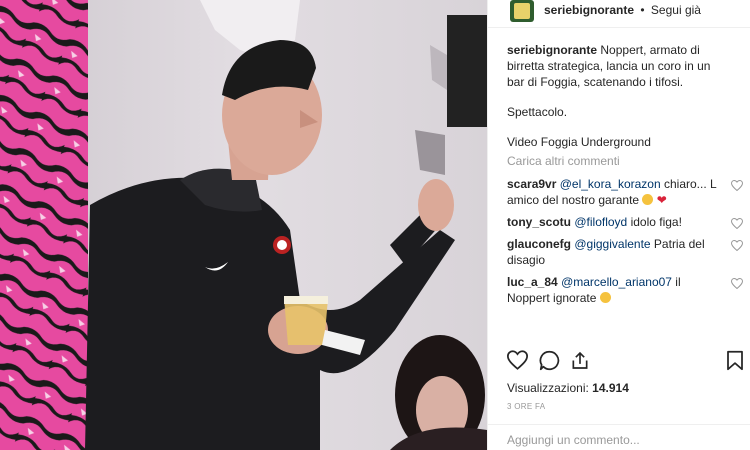 The width and height of the screenshot is (750, 450). What do you see at coordinates (548, 388) in the screenshot?
I see `views-label: Visualizzazioni:` at bounding box center [548, 388].